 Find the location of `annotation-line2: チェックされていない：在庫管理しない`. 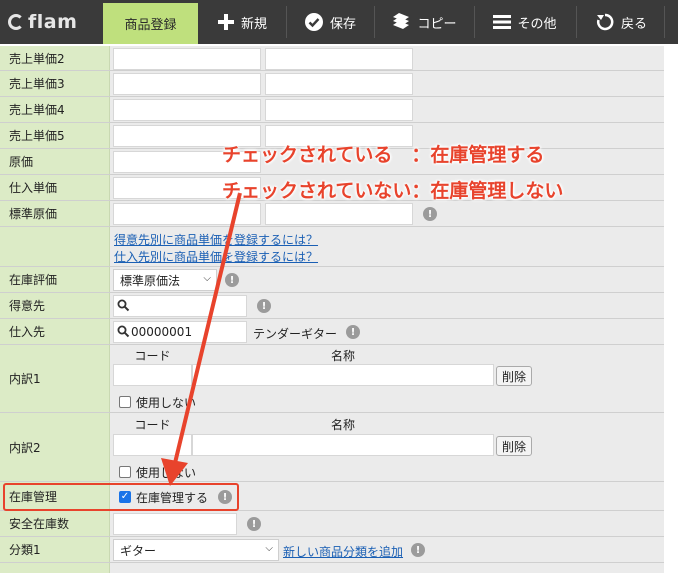

annotation-line2: チェックされていない：在庫管理しない is located at coordinates (393, 191).